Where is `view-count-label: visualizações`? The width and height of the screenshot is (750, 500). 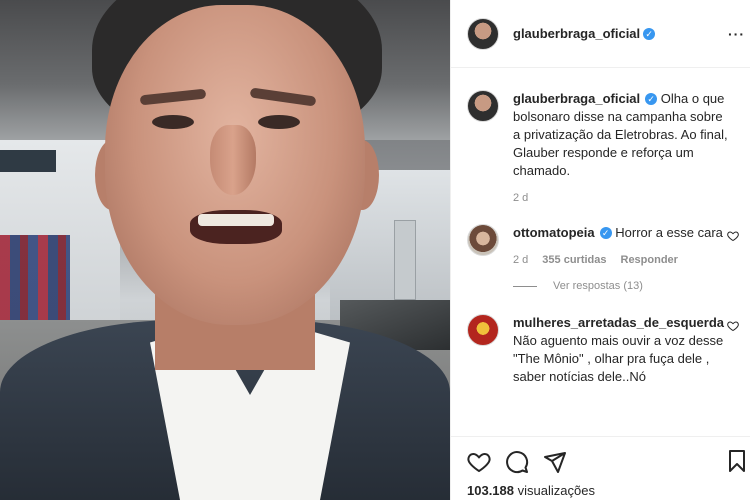 view-count-label: visualizações is located at coordinates (556, 490).